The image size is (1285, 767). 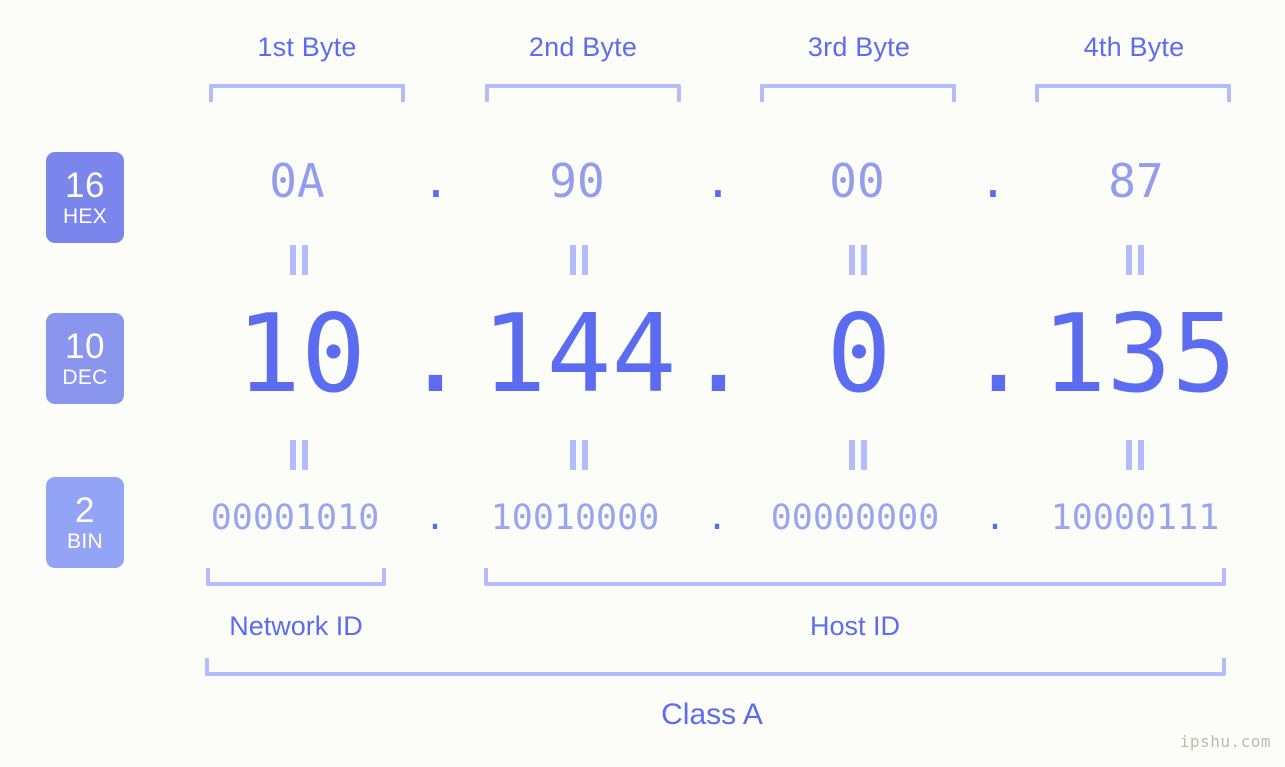 What do you see at coordinates (1134, 47) in the screenshot?
I see `byte-header-4: 4th Byte` at bounding box center [1134, 47].